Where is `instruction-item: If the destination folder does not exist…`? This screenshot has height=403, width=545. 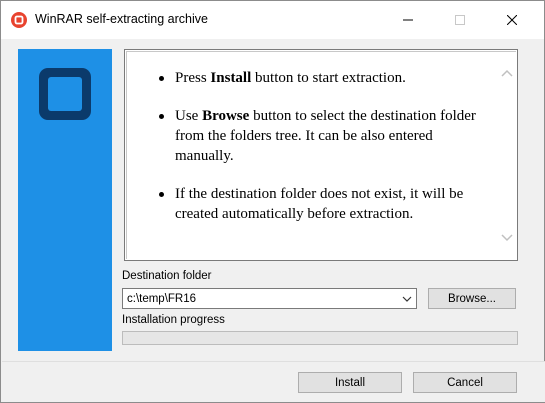 instruction-item: If the destination folder does not exist… is located at coordinates (319, 204).